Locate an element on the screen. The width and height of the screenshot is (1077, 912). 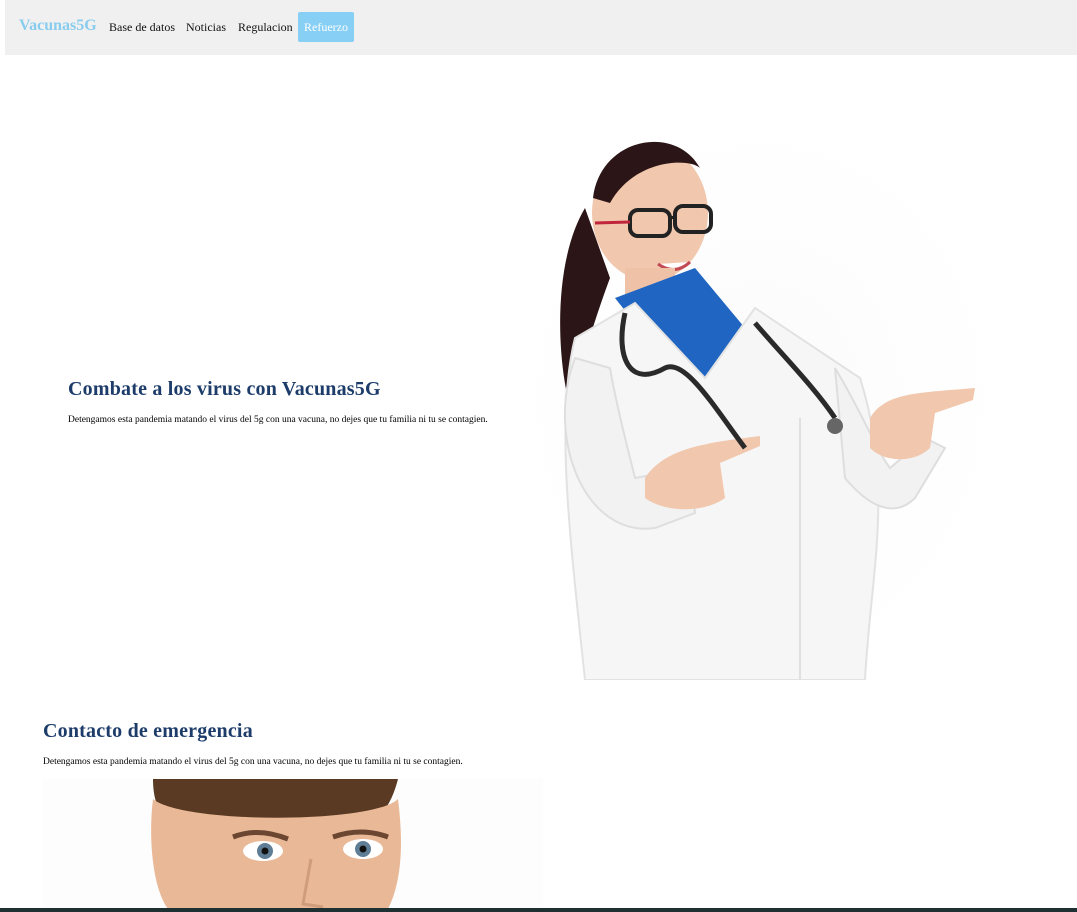
brand-logo-link: Vacunas5G is located at coordinates (58, 26).